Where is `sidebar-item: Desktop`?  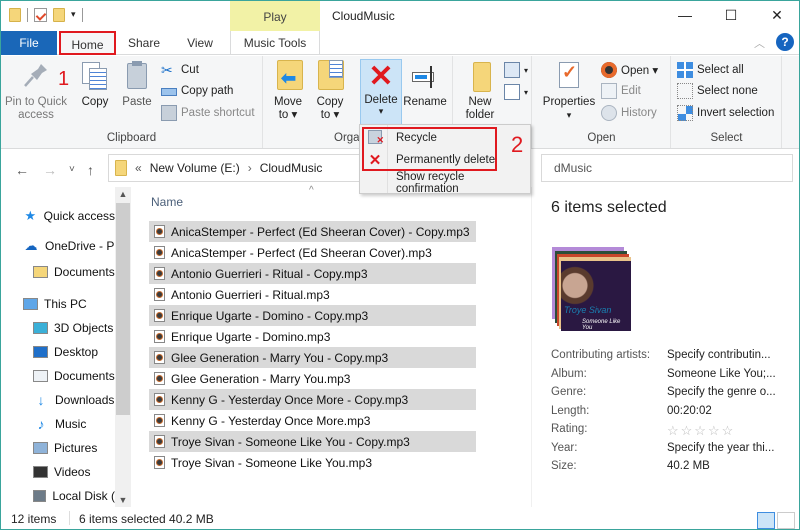 sidebar-item: Desktop is located at coordinates (74, 352).